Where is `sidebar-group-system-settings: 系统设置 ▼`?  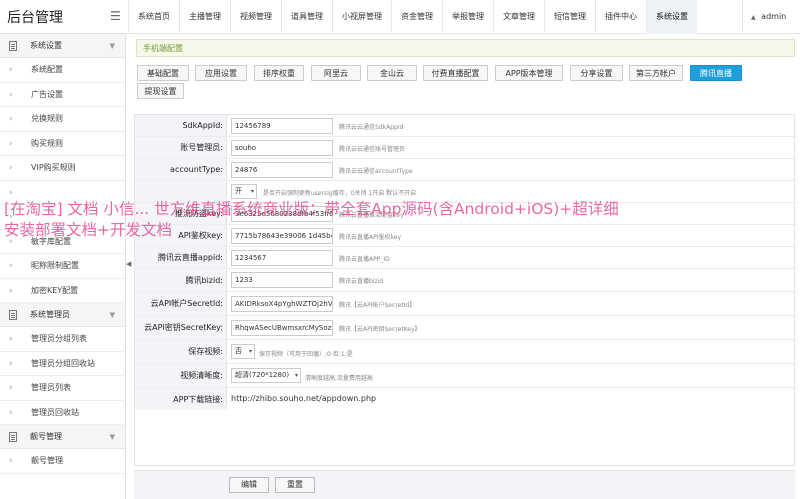
sidebar-group-system-settings: 系统设置 ▼ is located at coordinates (62, 46).